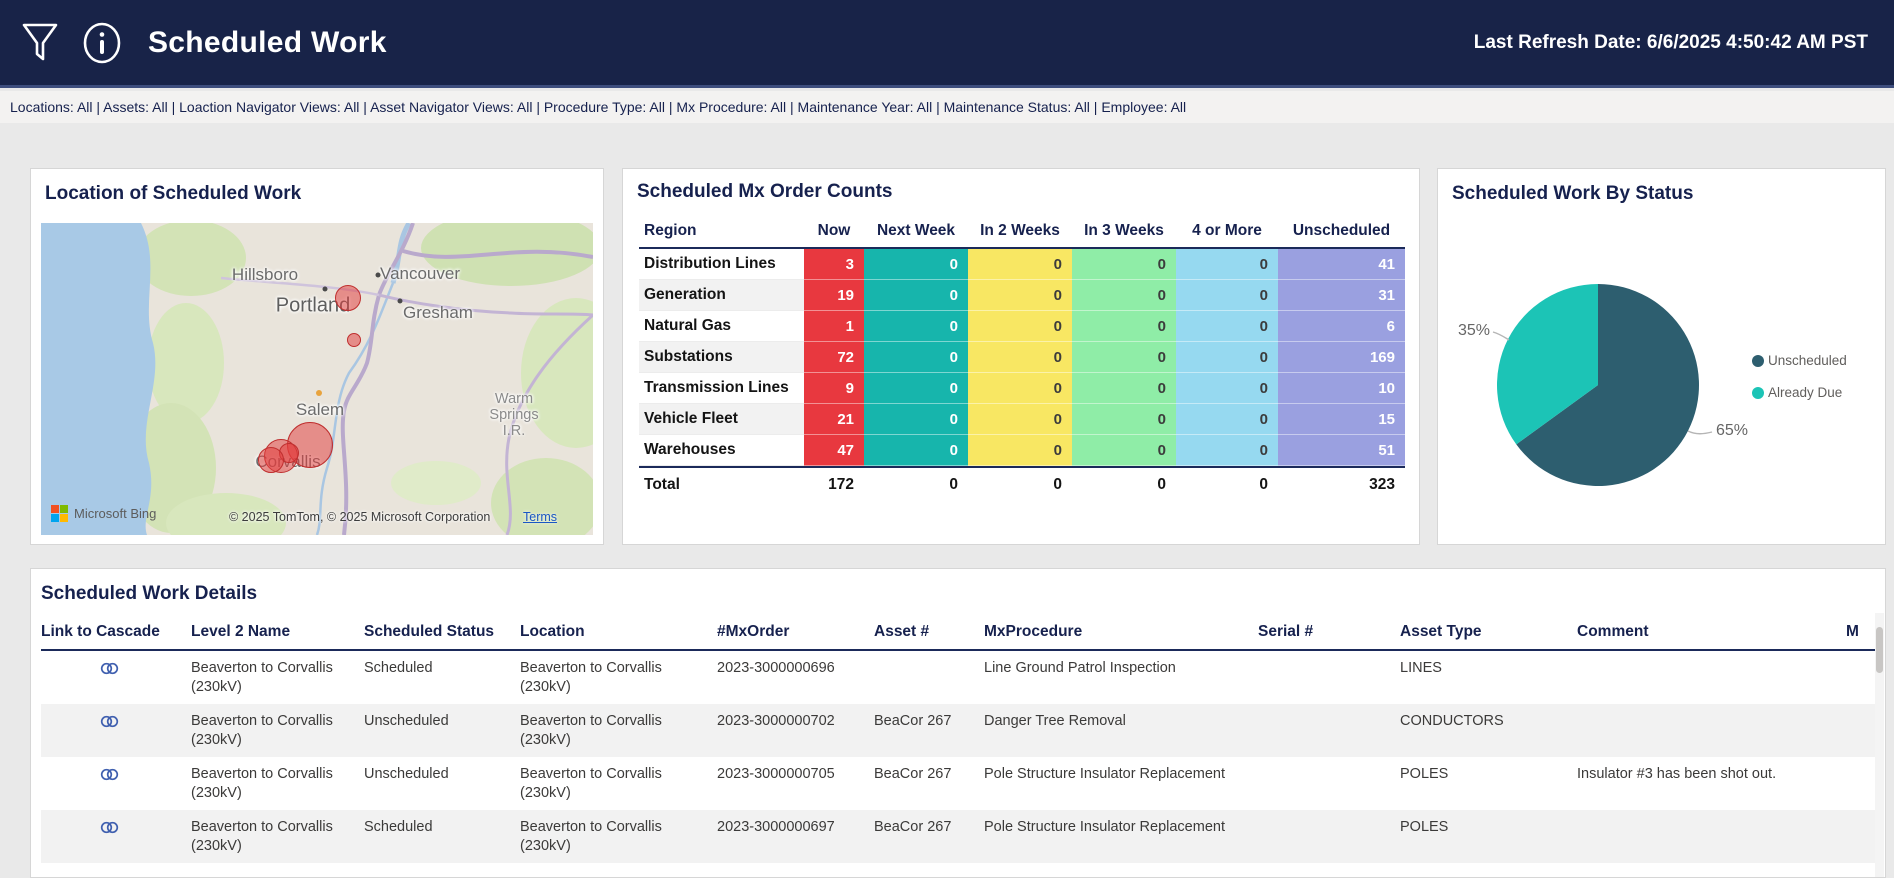 This screenshot has width=1894, height=878. I want to click on procedure-cell: Line Ground Patrol Inspection, so click(1080, 668).